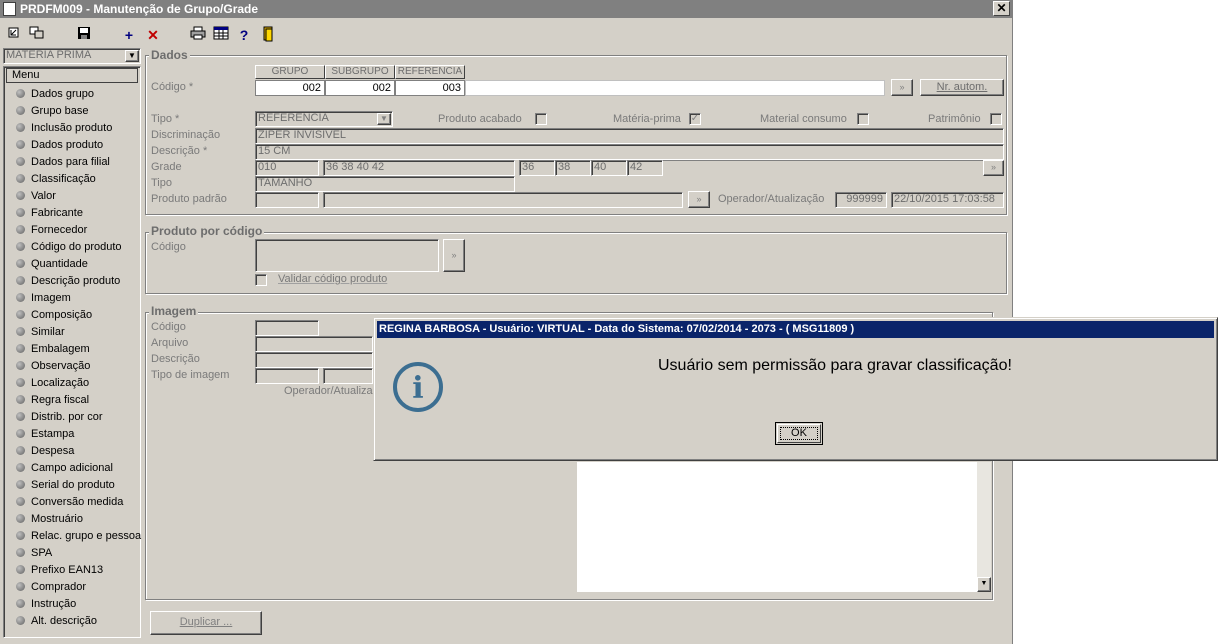 The height and width of the screenshot is (644, 1221). What do you see at coordinates (36, 196) in the screenshot?
I see `sidebar-item: Valor` at bounding box center [36, 196].